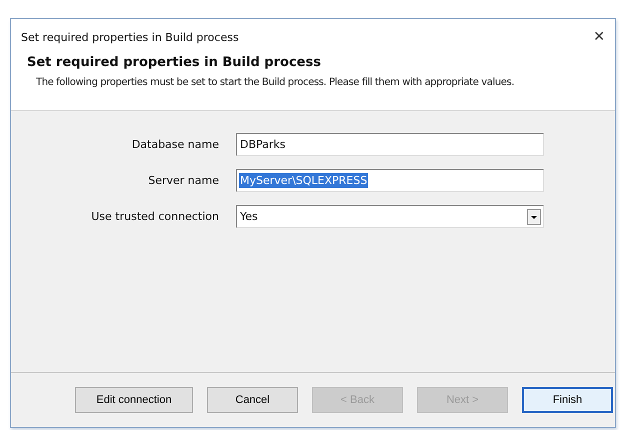  I want to click on field-label: Database name, so click(174, 144).